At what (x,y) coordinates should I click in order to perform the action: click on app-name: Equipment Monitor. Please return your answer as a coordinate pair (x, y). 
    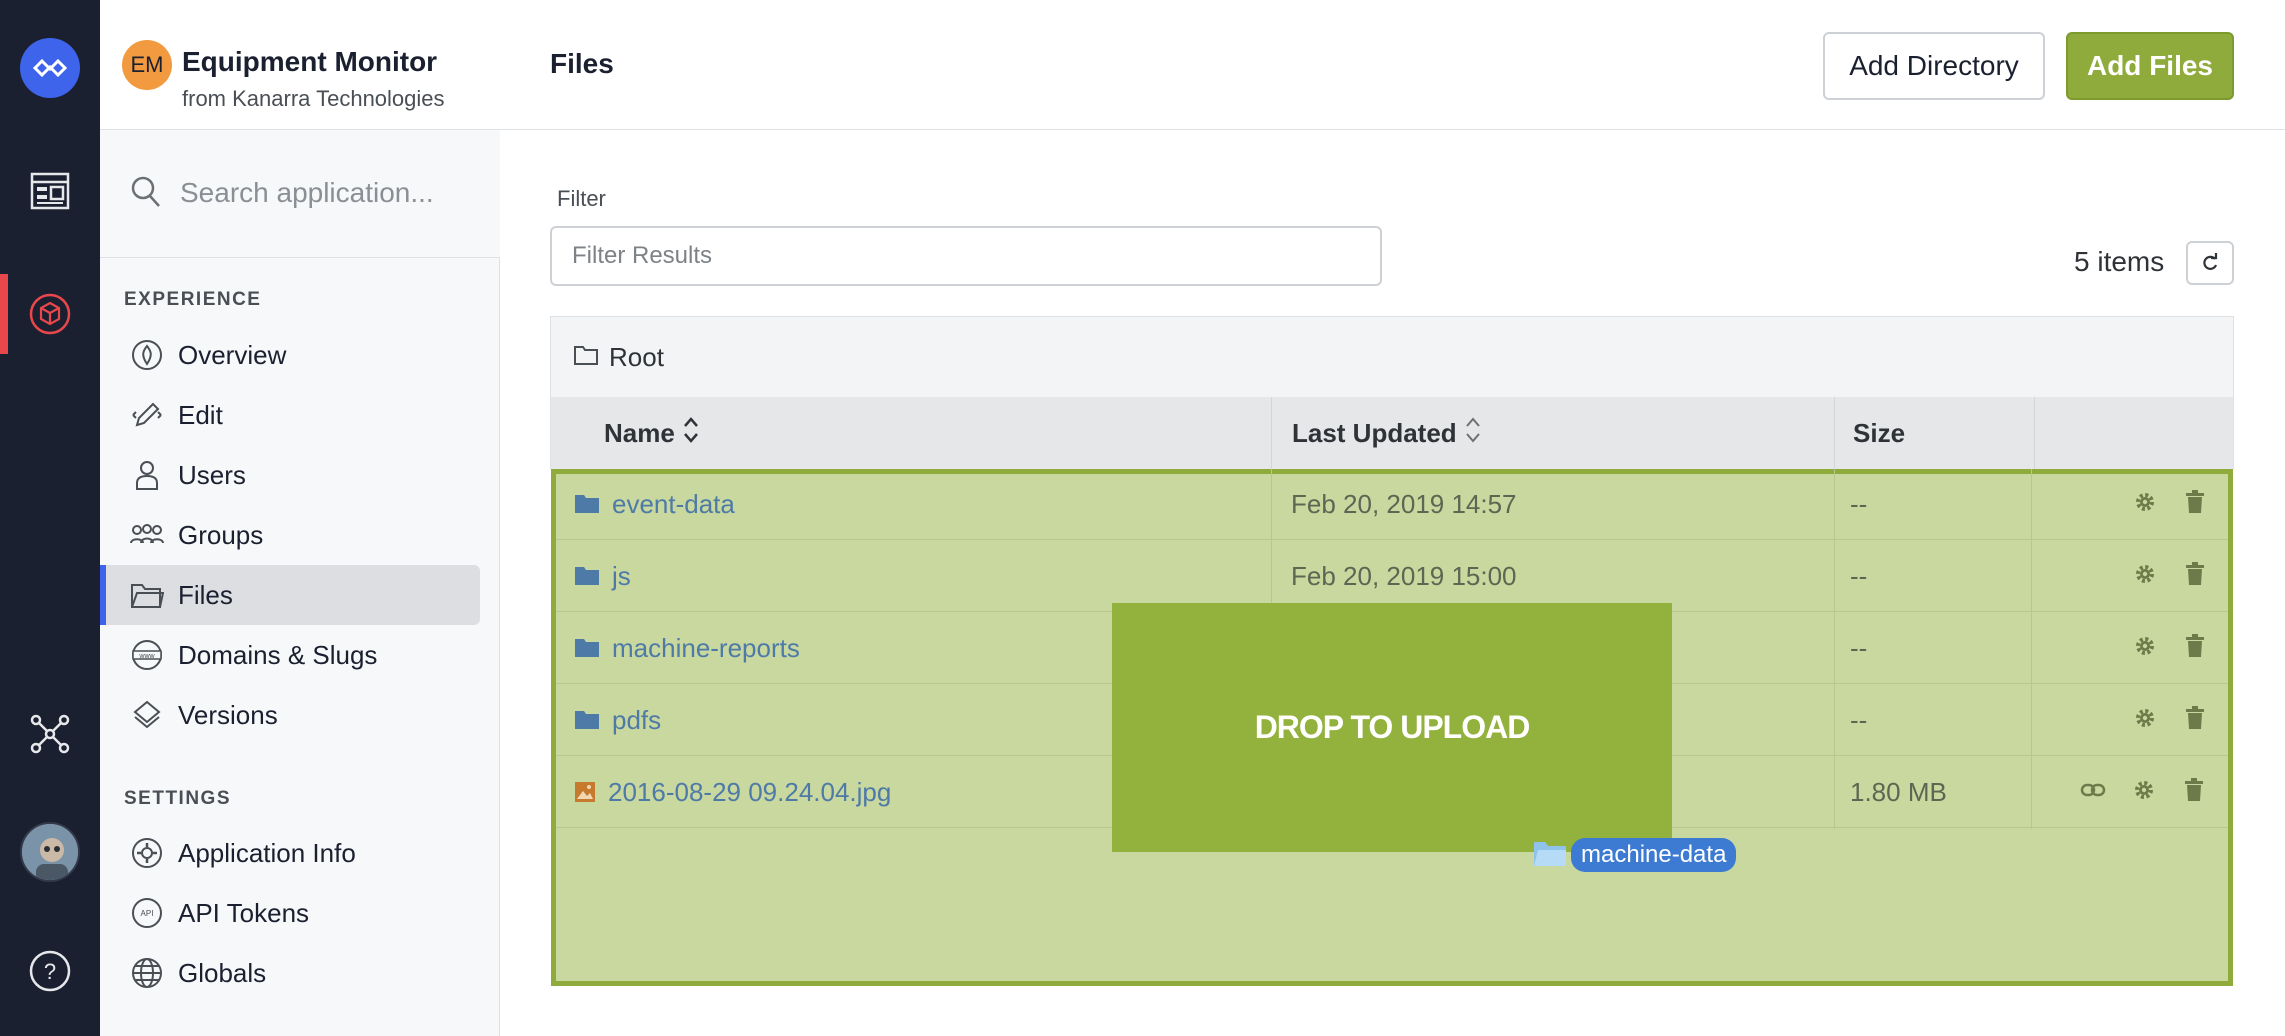
    Looking at the image, I should click on (310, 61).